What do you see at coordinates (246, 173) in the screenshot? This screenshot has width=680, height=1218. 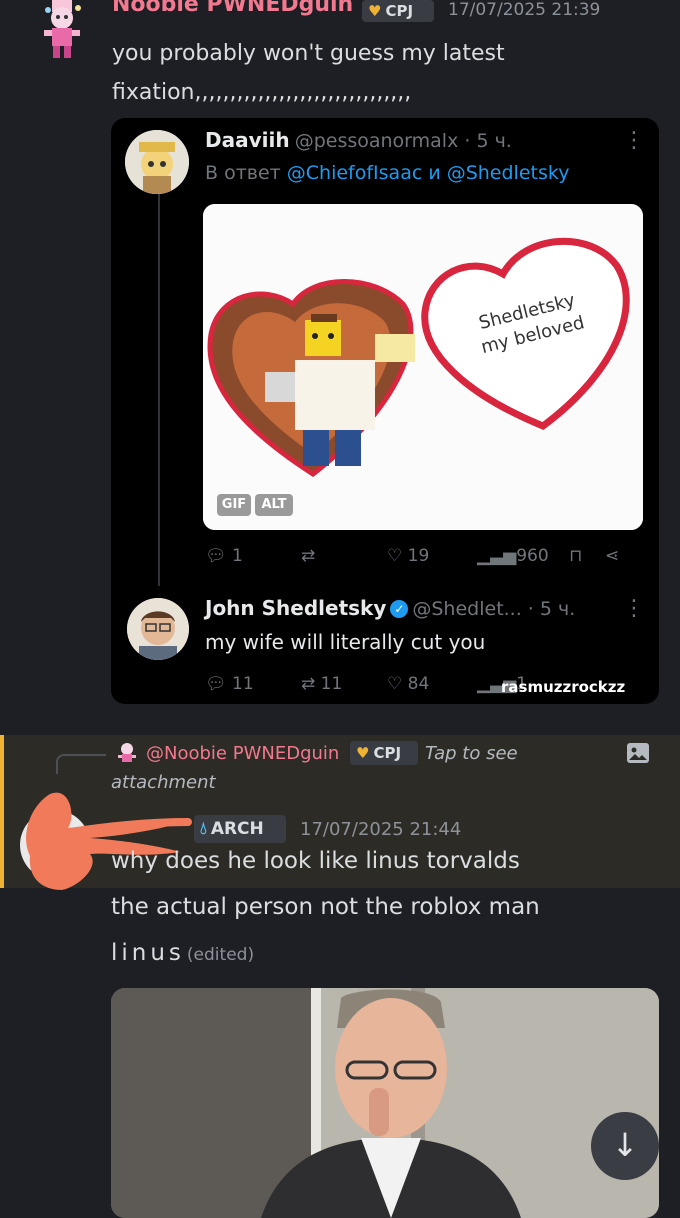 I see `reply-prefix: В ответ` at bounding box center [246, 173].